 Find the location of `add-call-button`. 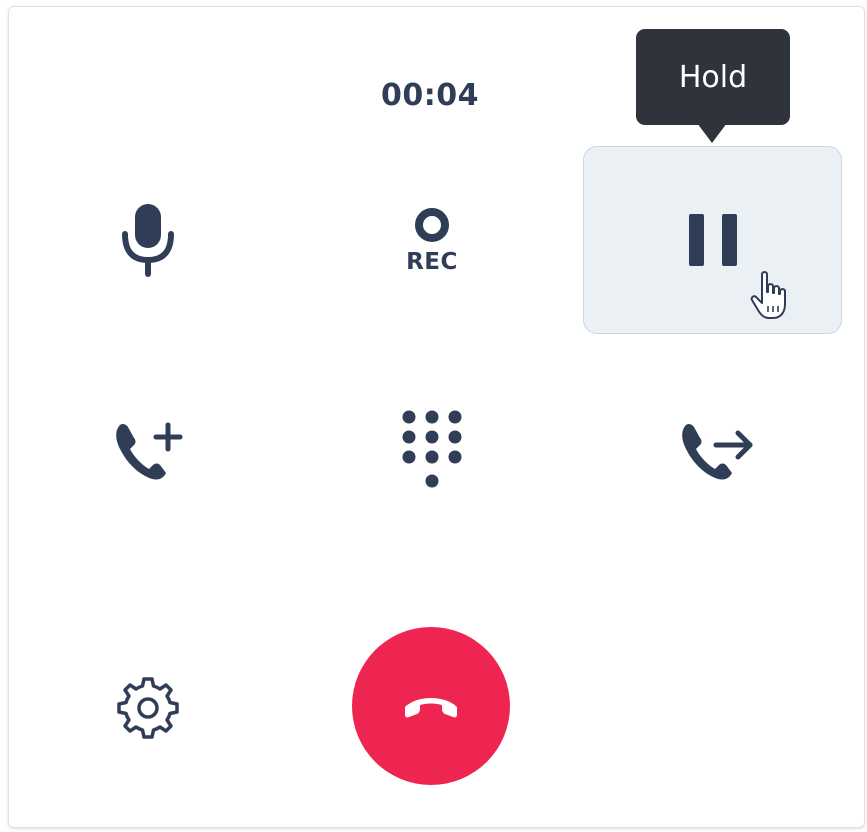

add-call-button is located at coordinates (148, 450).